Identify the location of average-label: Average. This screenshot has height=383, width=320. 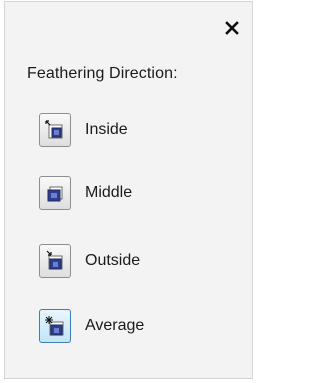
(115, 325).